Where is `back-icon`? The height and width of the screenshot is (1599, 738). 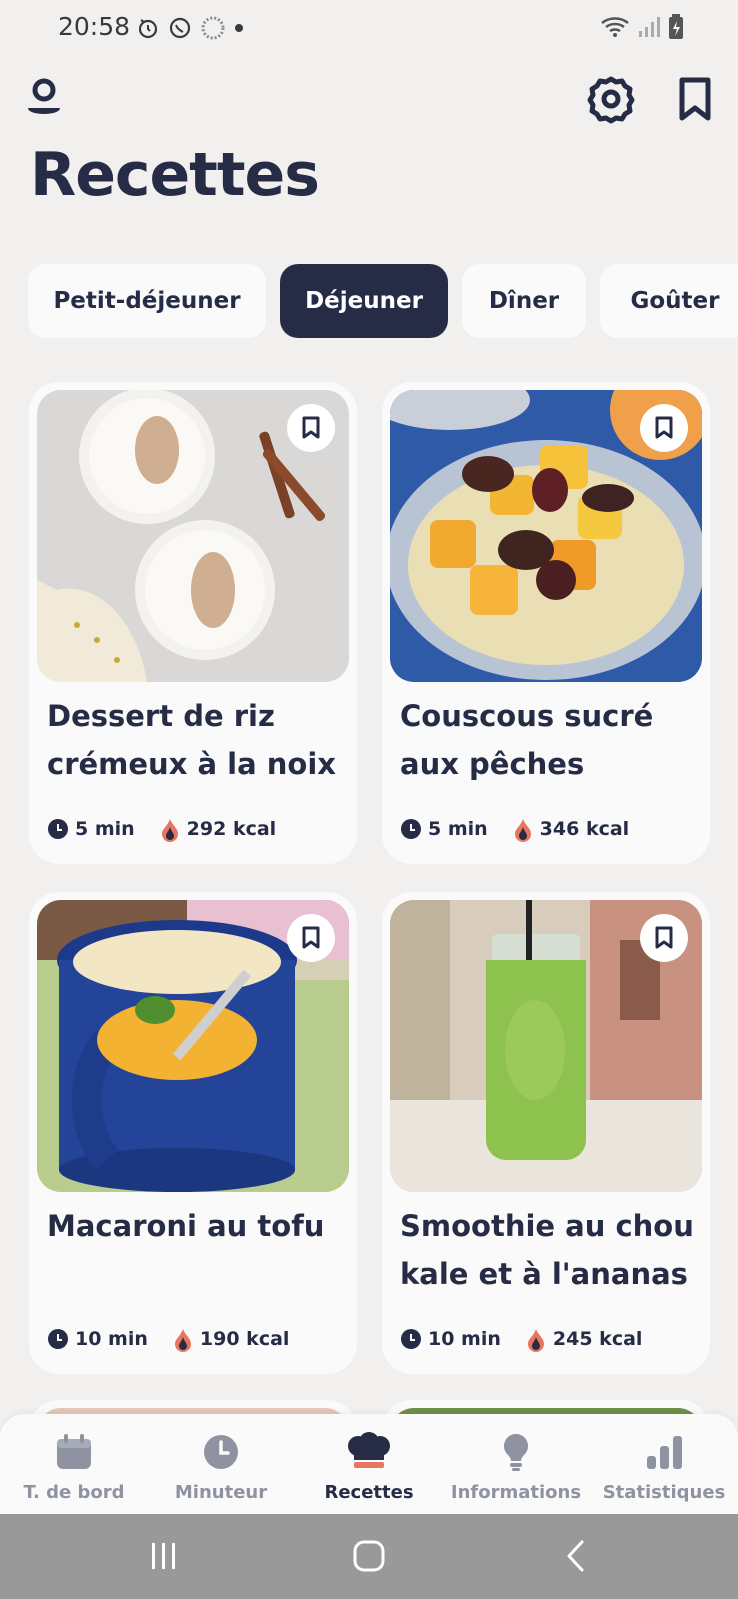 back-icon is located at coordinates (575, 1556).